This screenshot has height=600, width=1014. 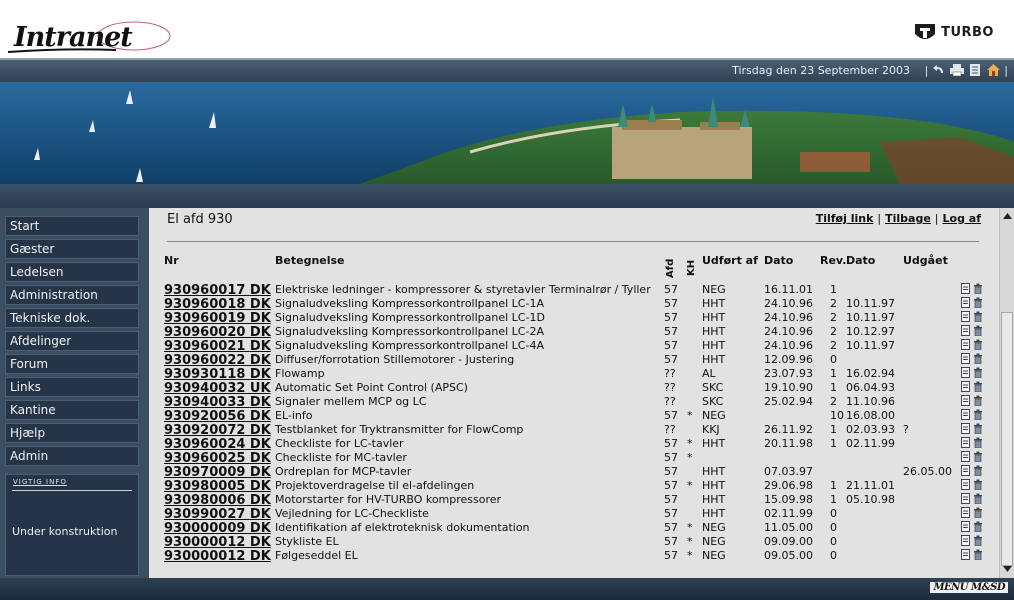 I want to click on doc-number-link: 930920056 DK, so click(x=217, y=416).